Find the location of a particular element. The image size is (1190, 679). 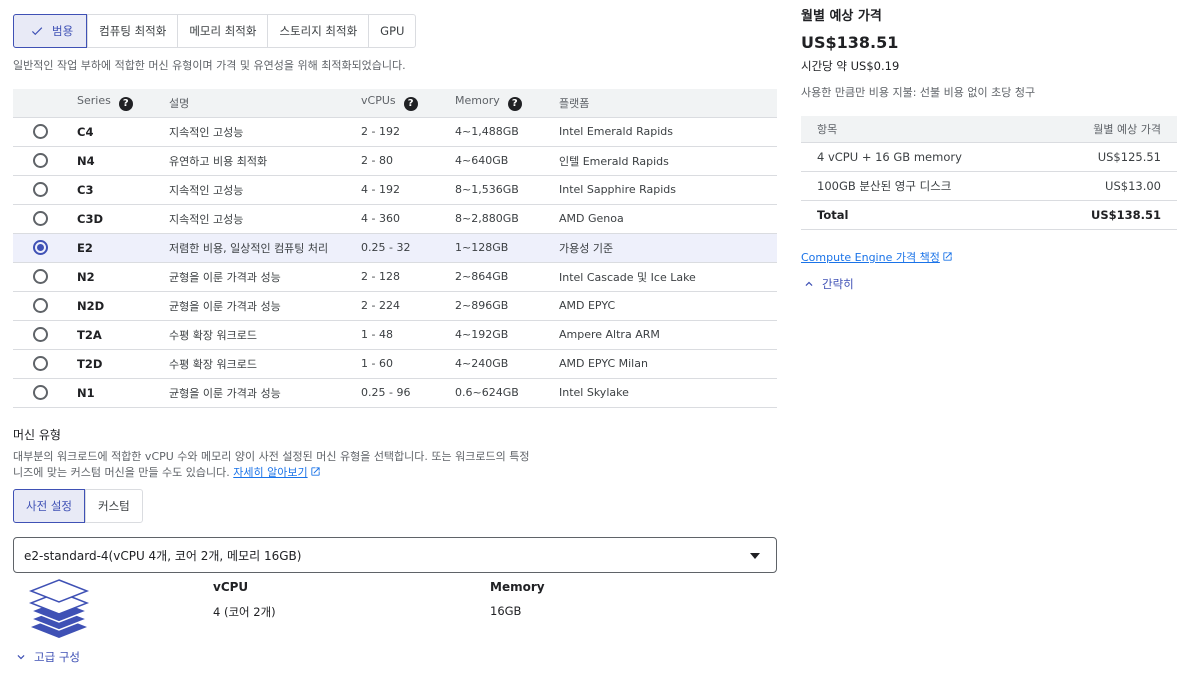

tab-custom: 커스텀 is located at coordinates (113, 506).